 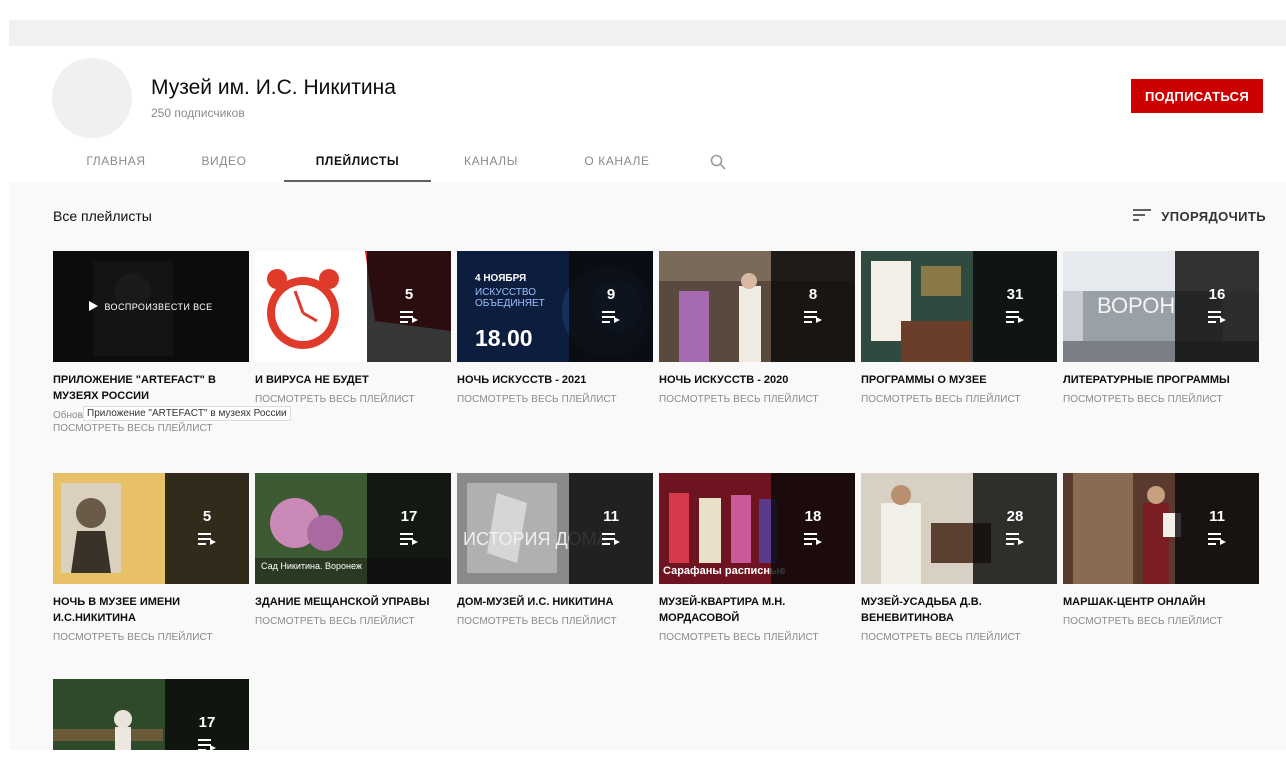 I want to click on thumbnail-caption: ВОРОН, so click(x=1136, y=305).